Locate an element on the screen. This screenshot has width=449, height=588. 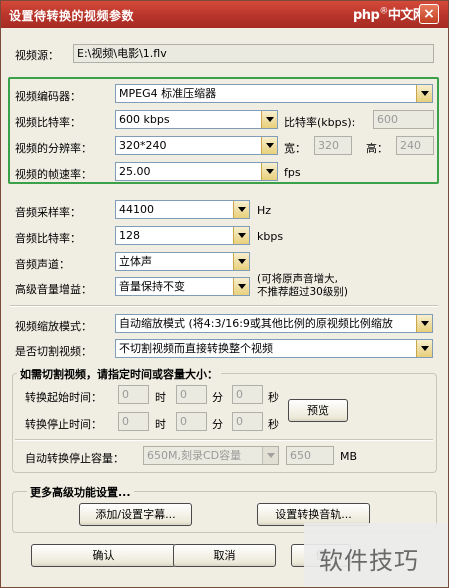
bitrate-kbps-input: 600 is located at coordinates (403, 119).